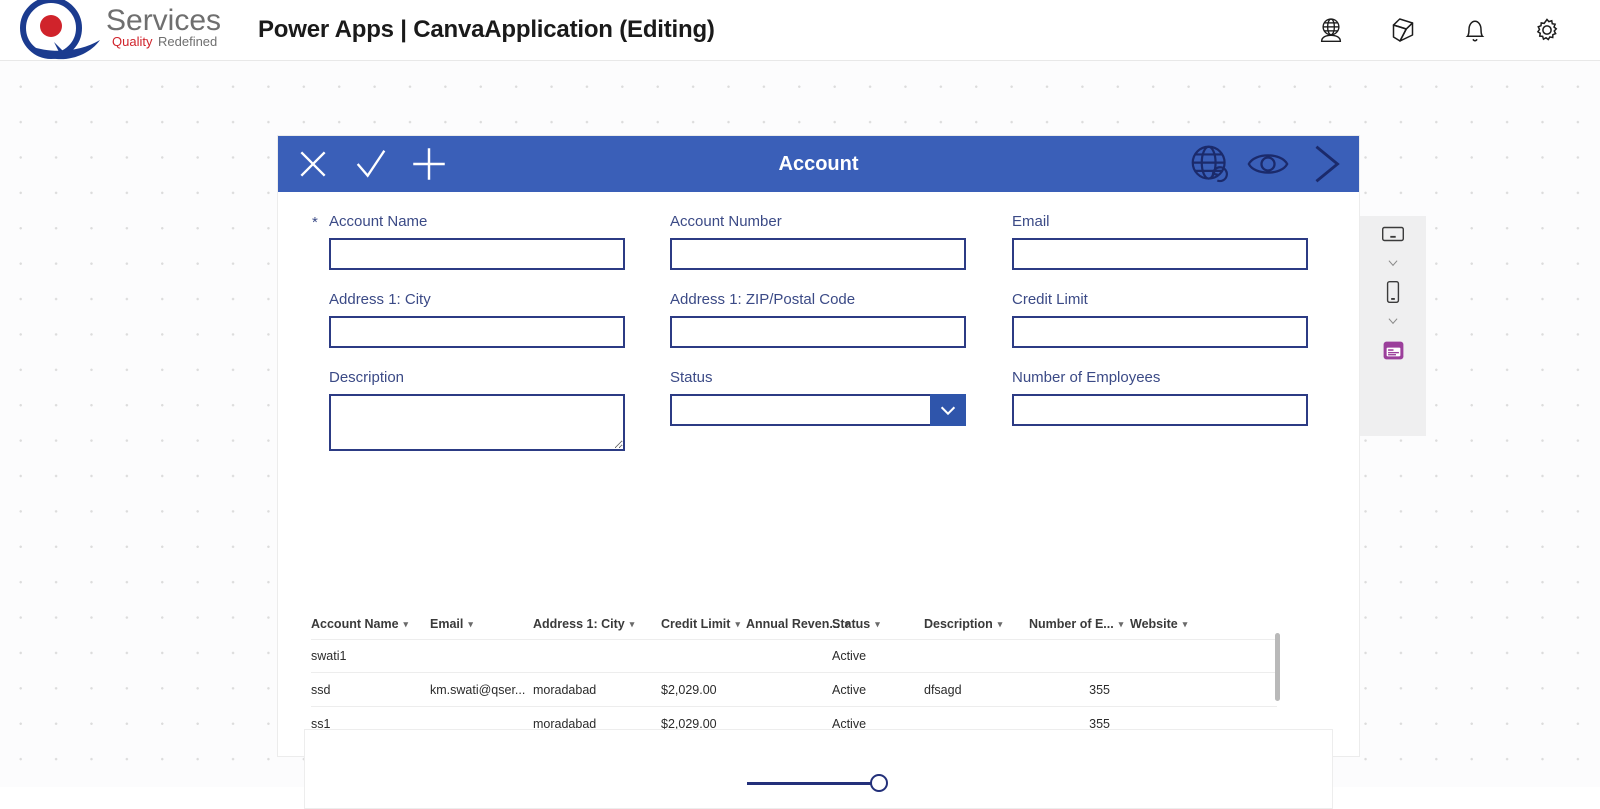  I want to click on company-logo: Services Quality Redefined, so click(116, 30).